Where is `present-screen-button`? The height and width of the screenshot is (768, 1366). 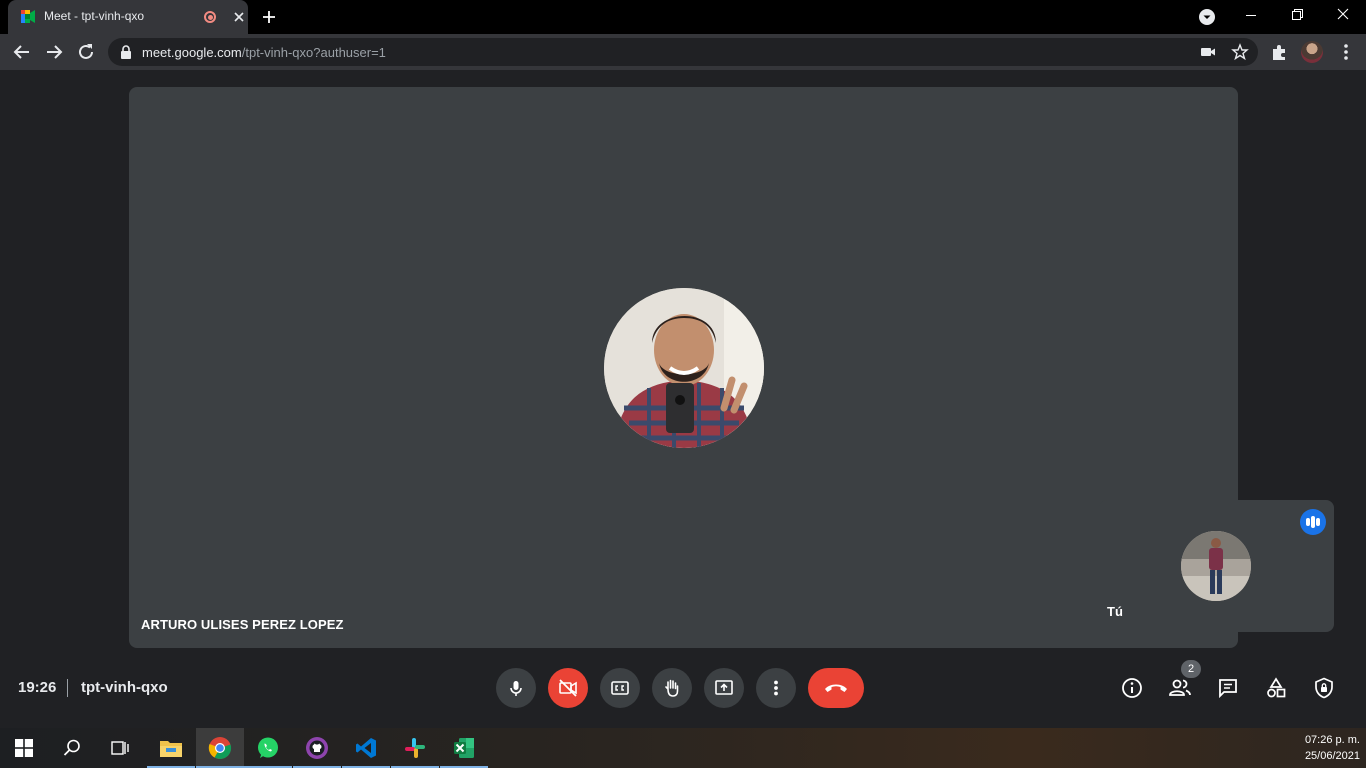 present-screen-button is located at coordinates (724, 688).